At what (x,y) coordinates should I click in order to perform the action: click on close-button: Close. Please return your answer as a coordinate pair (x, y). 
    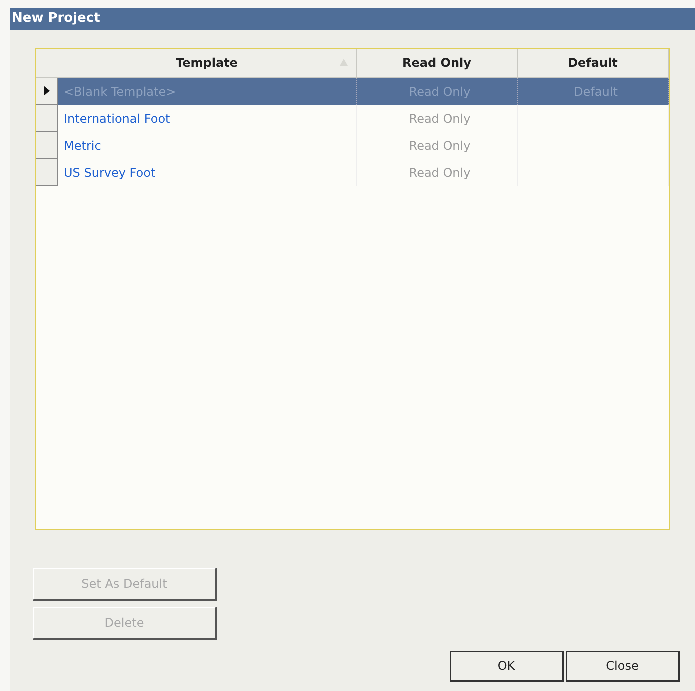
    Looking at the image, I should click on (623, 666).